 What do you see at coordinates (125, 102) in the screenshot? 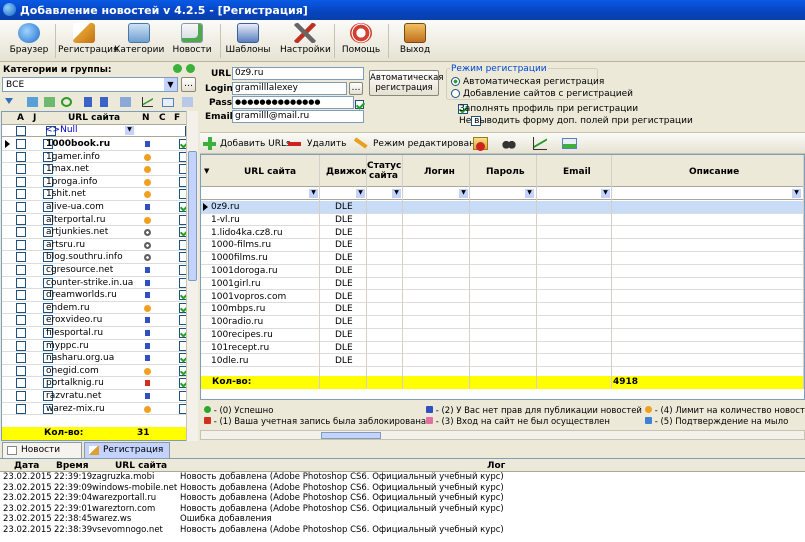
I see `import-icon` at bounding box center [125, 102].